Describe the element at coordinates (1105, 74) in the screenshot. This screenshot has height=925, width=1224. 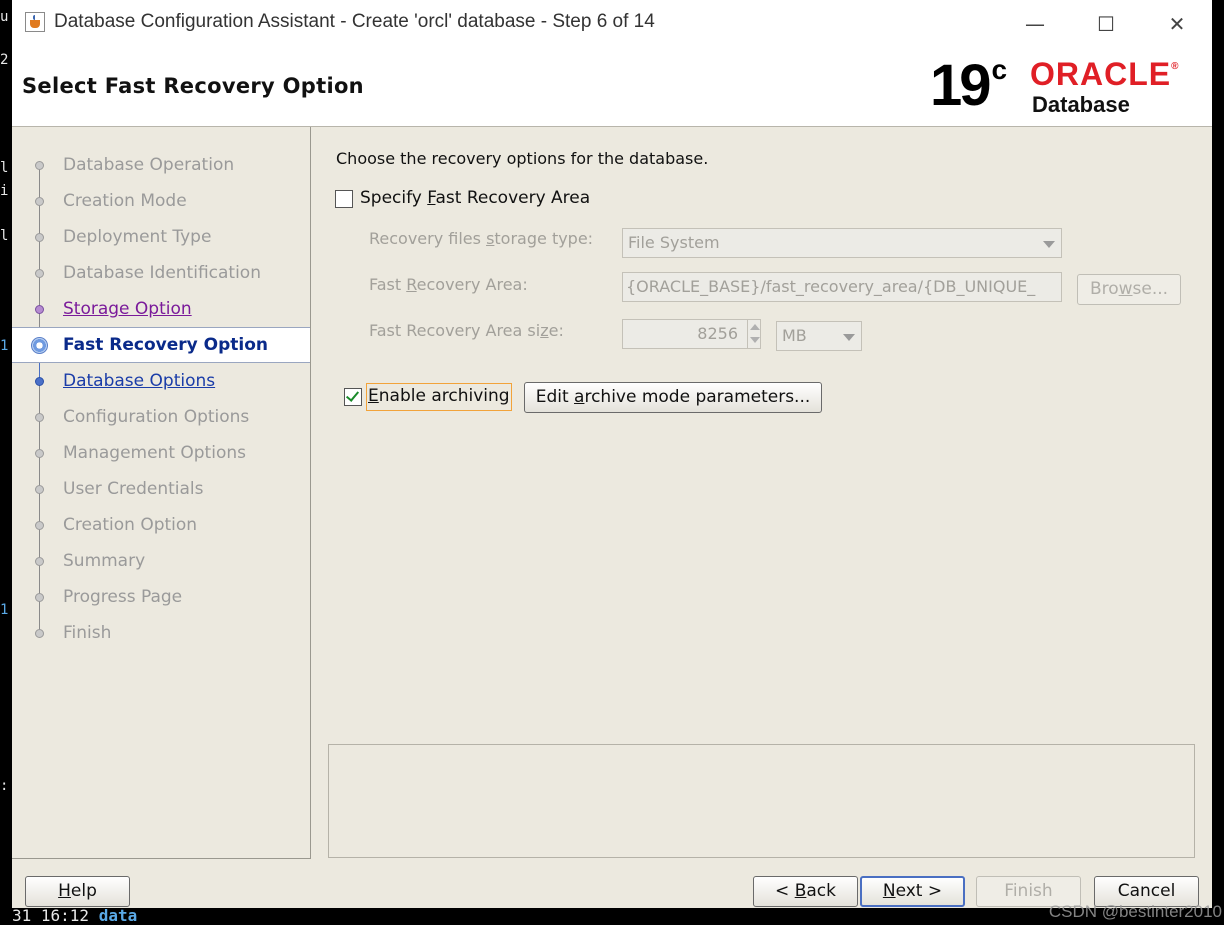
I see `oracle-logo: ORACLE®` at that location.